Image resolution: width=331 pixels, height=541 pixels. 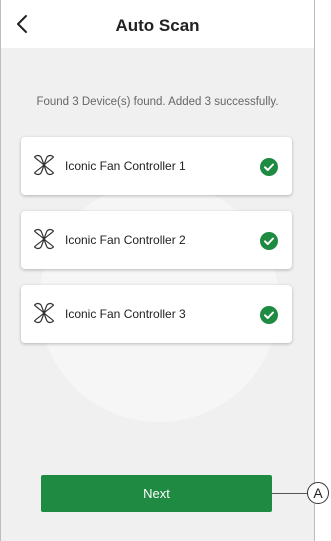 What do you see at coordinates (318, 493) in the screenshot?
I see `callout-marker: A` at bounding box center [318, 493].